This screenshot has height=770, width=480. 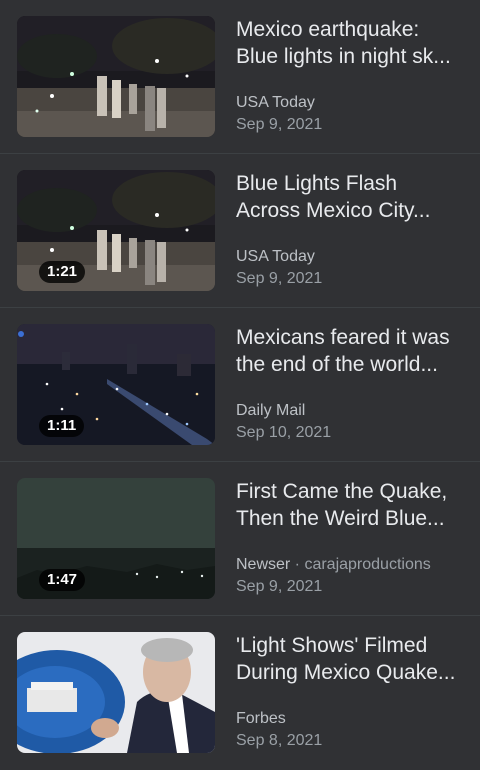 I want to click on video-source: Daily Mail, so click(x=270, y=411).